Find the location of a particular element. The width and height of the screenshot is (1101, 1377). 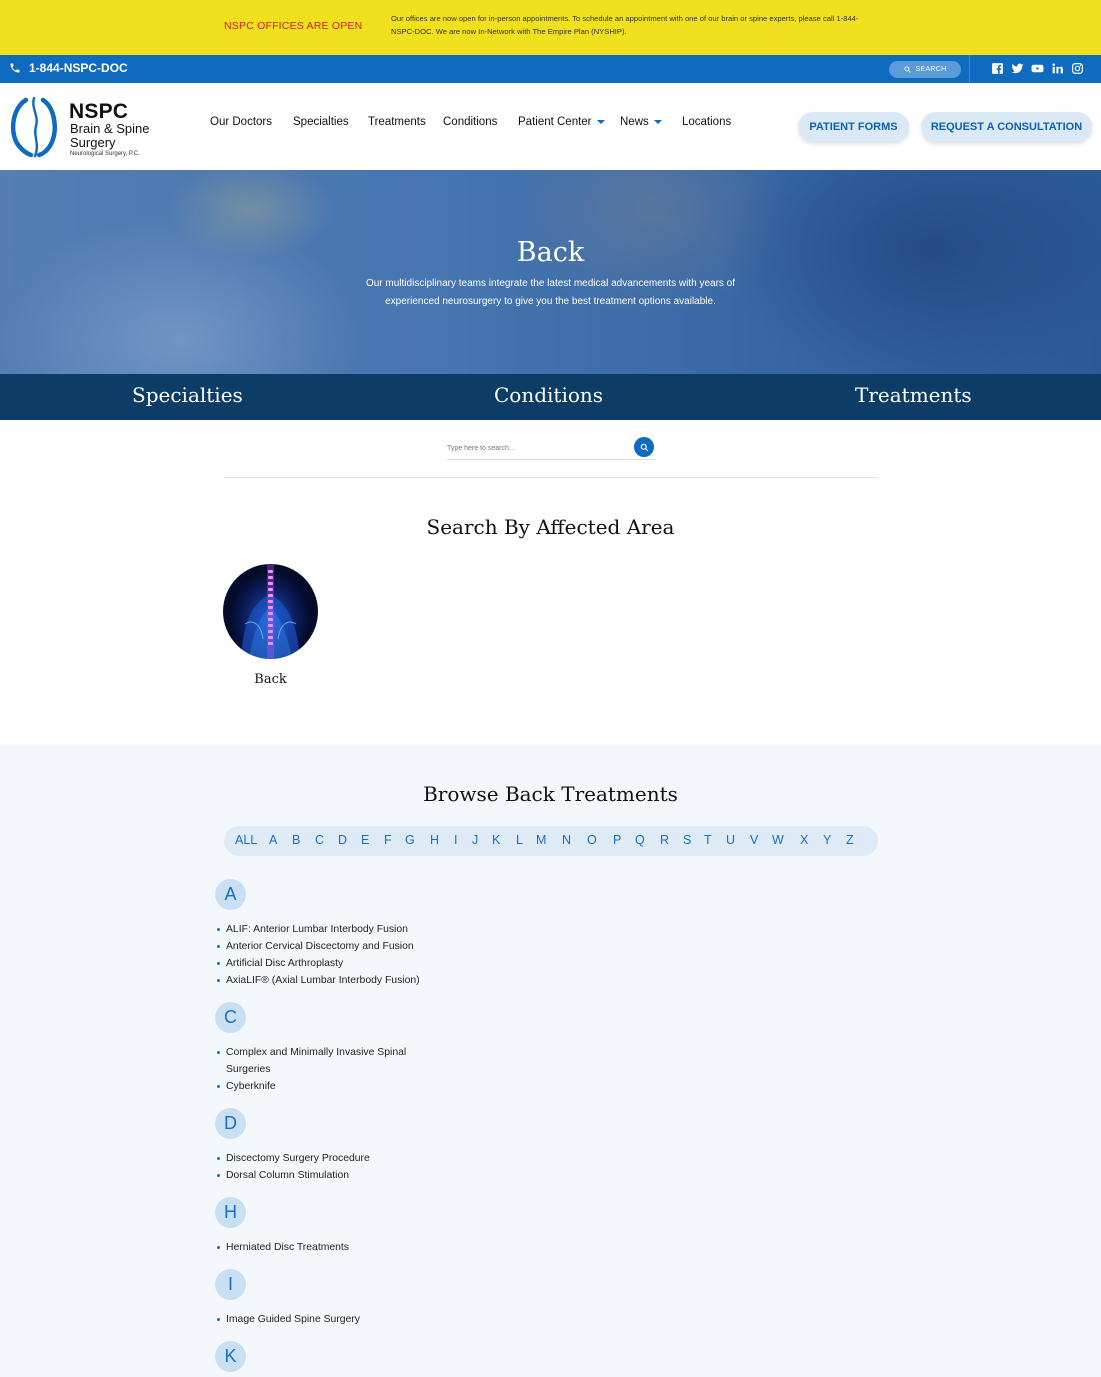

treatment-link: Artificial Disc Arthroplasty is located at coordinates (280, 963).